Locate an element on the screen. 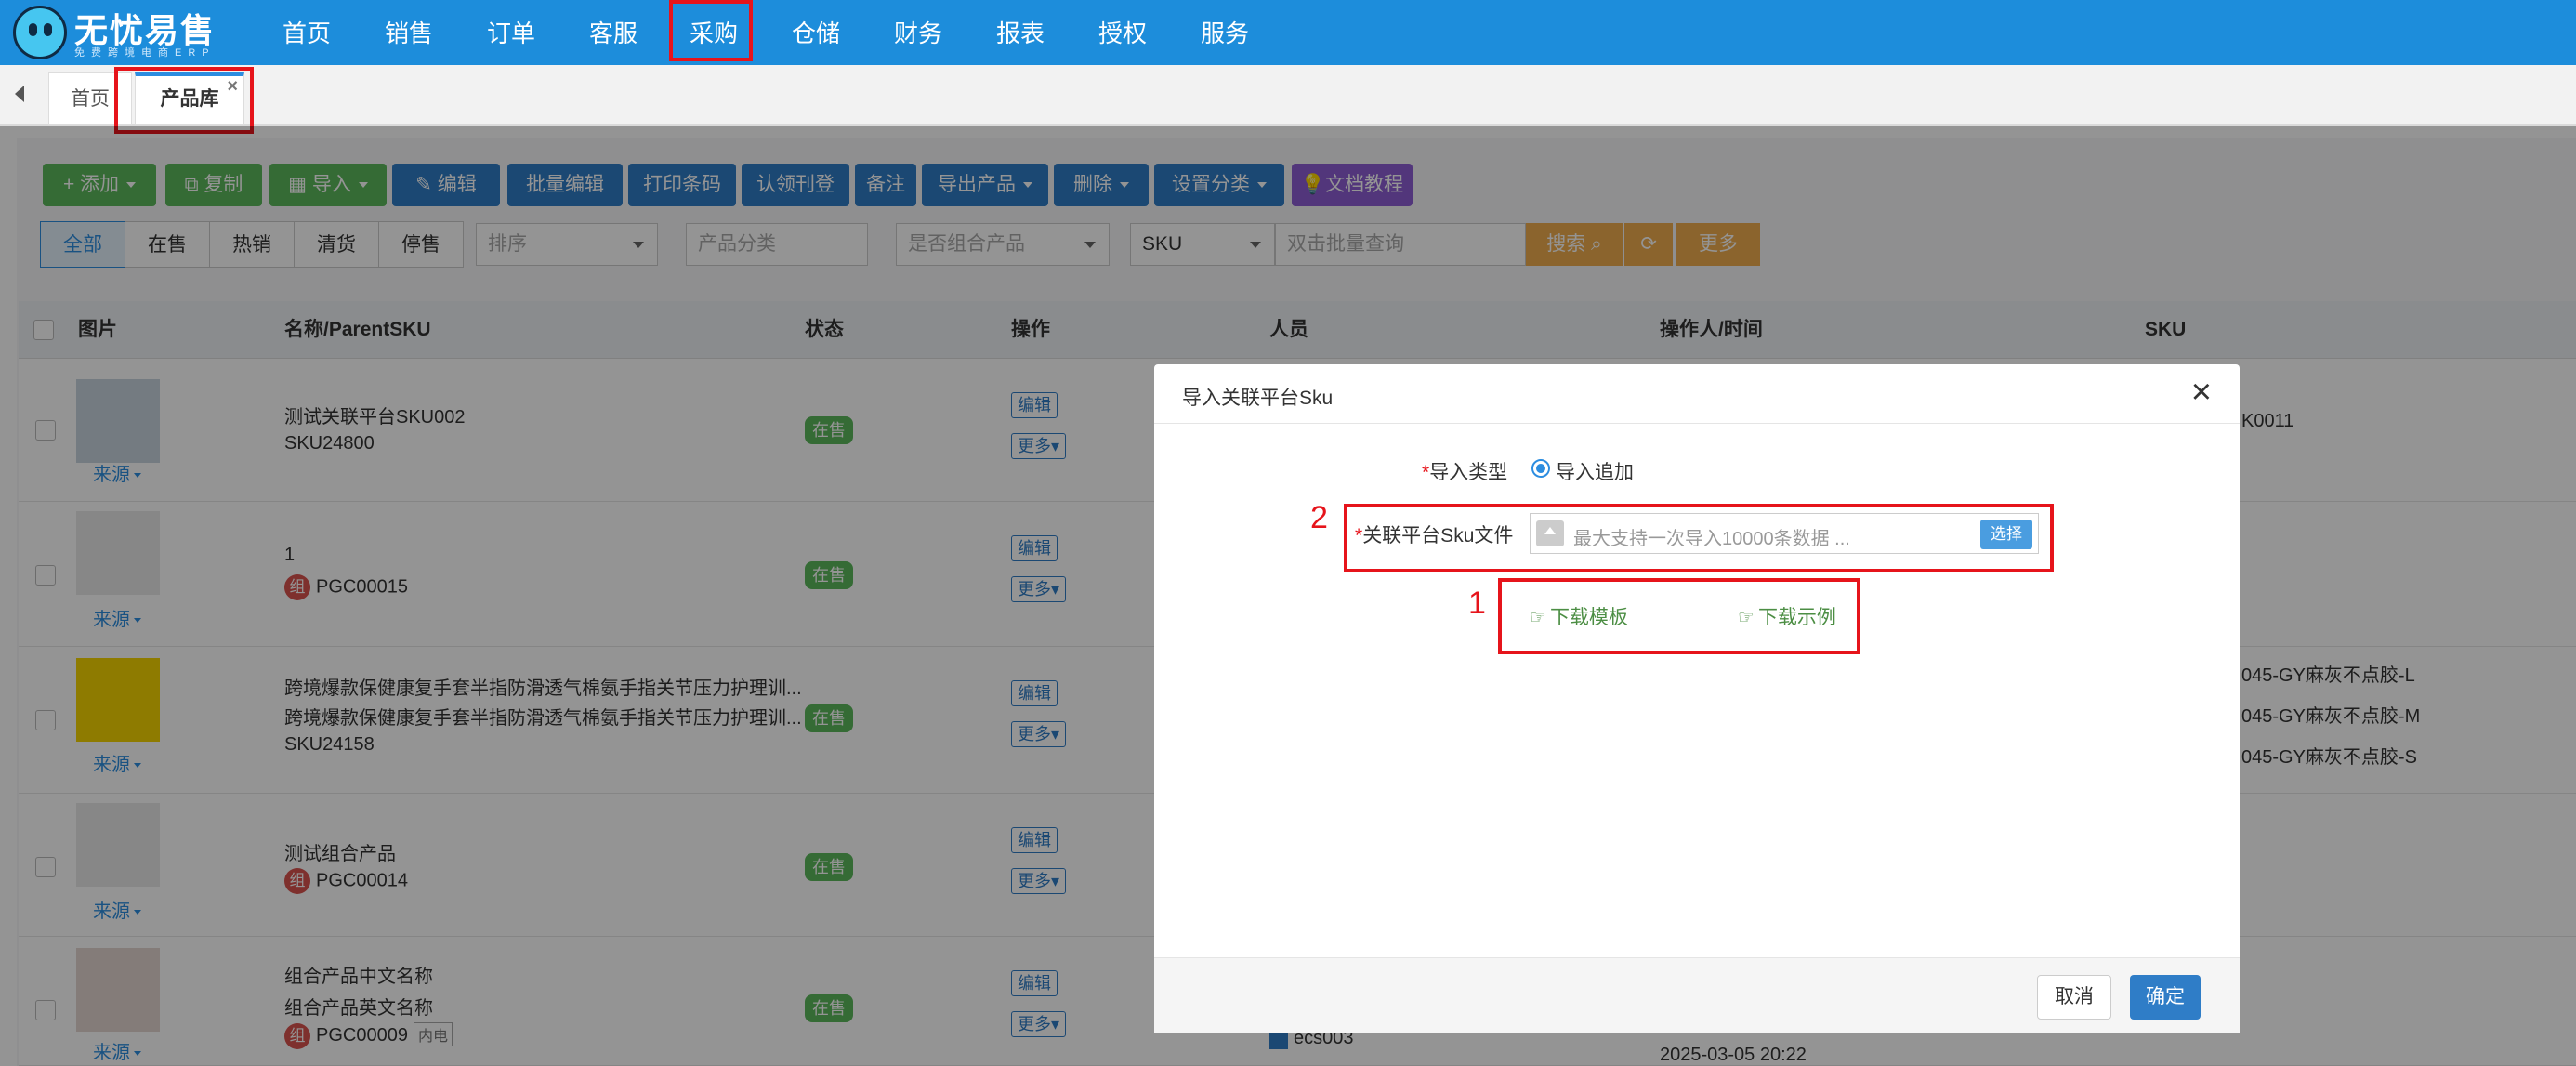 The height and width of the screenshot is (1066, 2576). close-icon: × is located at coordinates (2201, 392).